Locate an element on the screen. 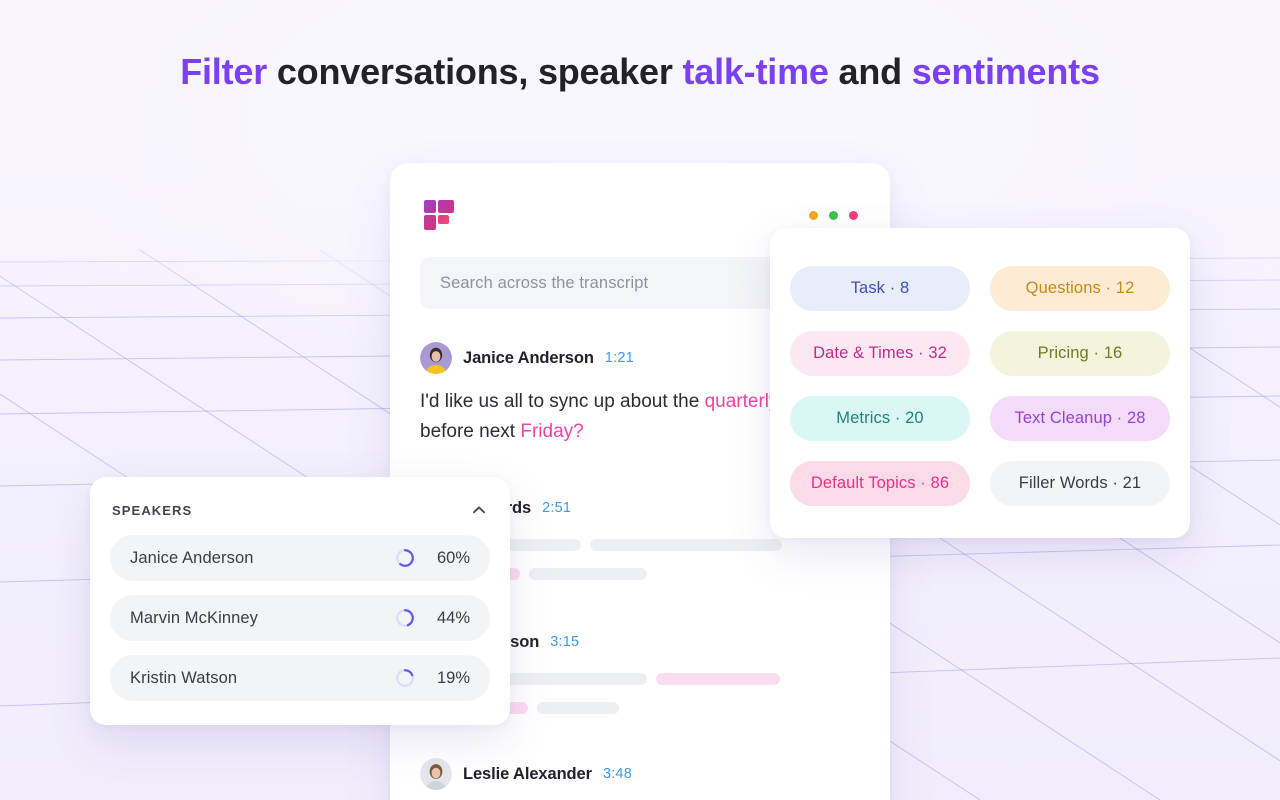 The width and height of the screenshot is (1280, 800). topic-chip-task: Task · 8 is located at coordinates (880, 288).